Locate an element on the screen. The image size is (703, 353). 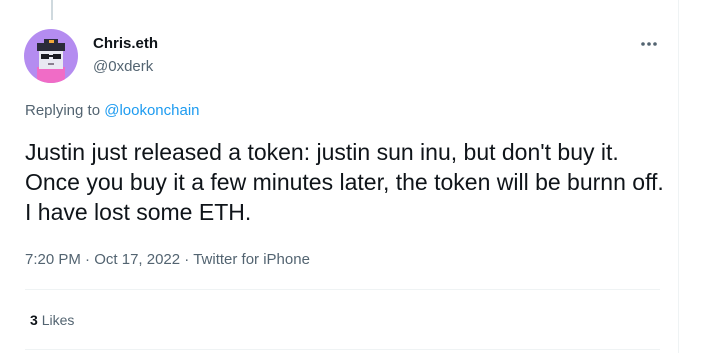
more-options-button is located at coordinates (649, 44).